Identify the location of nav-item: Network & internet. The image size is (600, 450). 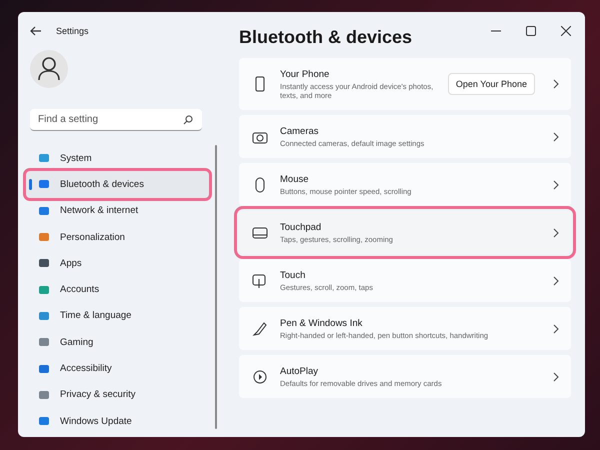
(117, 211).